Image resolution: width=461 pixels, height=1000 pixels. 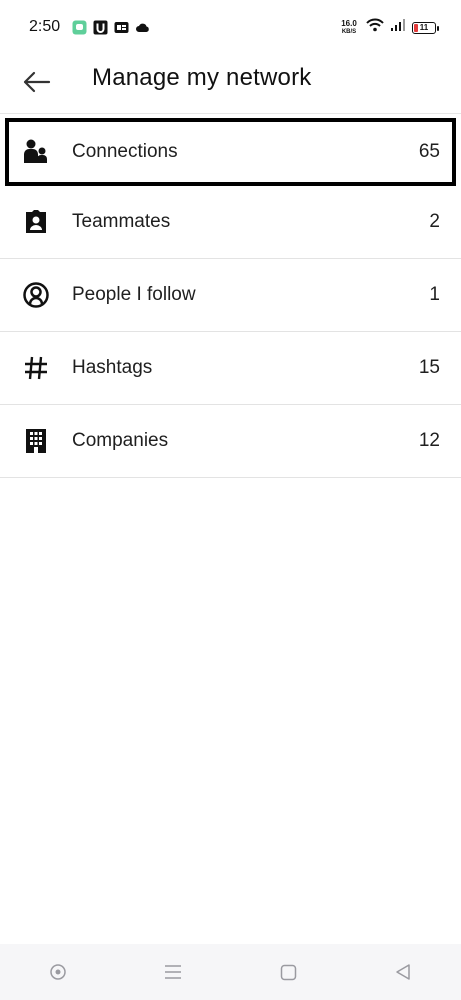 What do you see at coordinates (349, 23) in the screenshot?
I see `network-speed-value: 16.0` at bounding box center [349, 23].